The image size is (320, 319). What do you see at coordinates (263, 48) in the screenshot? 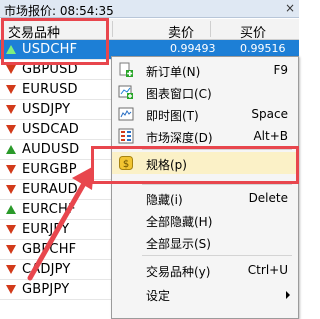
I see `ask-value: 0.99516` at bounding box center [263, 48].